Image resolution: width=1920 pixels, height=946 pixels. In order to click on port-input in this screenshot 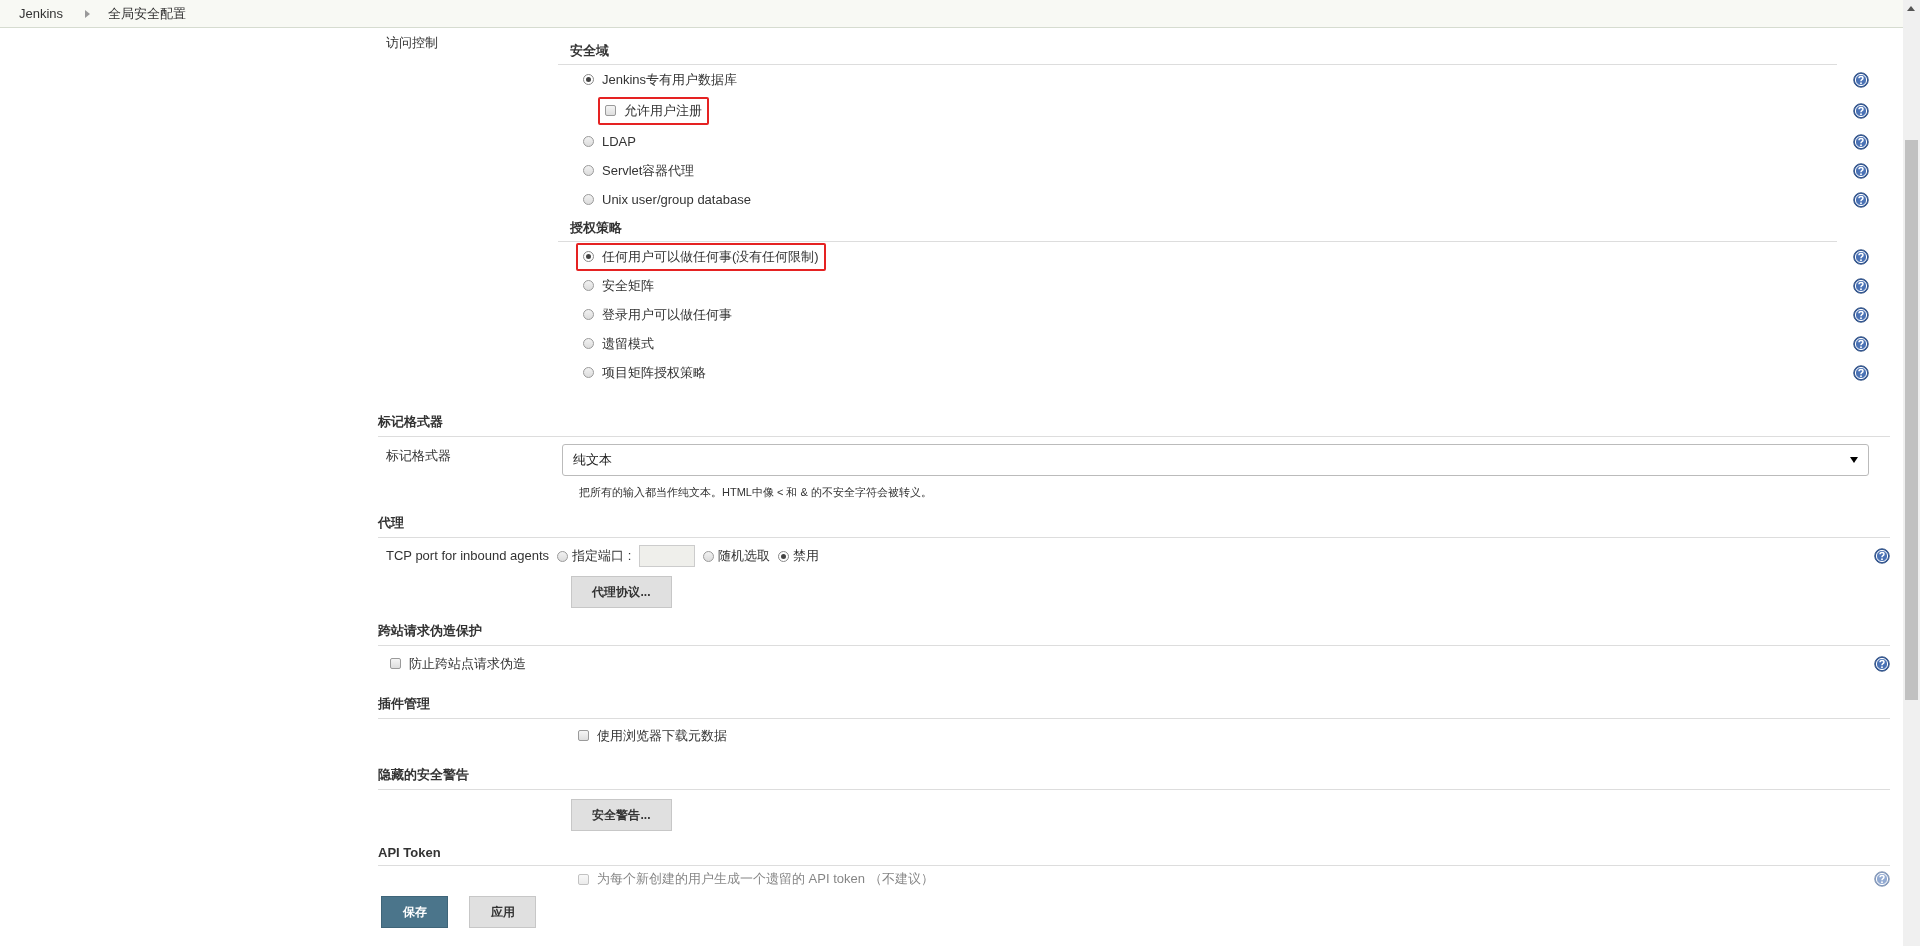, I will do `click(667, 556)`.